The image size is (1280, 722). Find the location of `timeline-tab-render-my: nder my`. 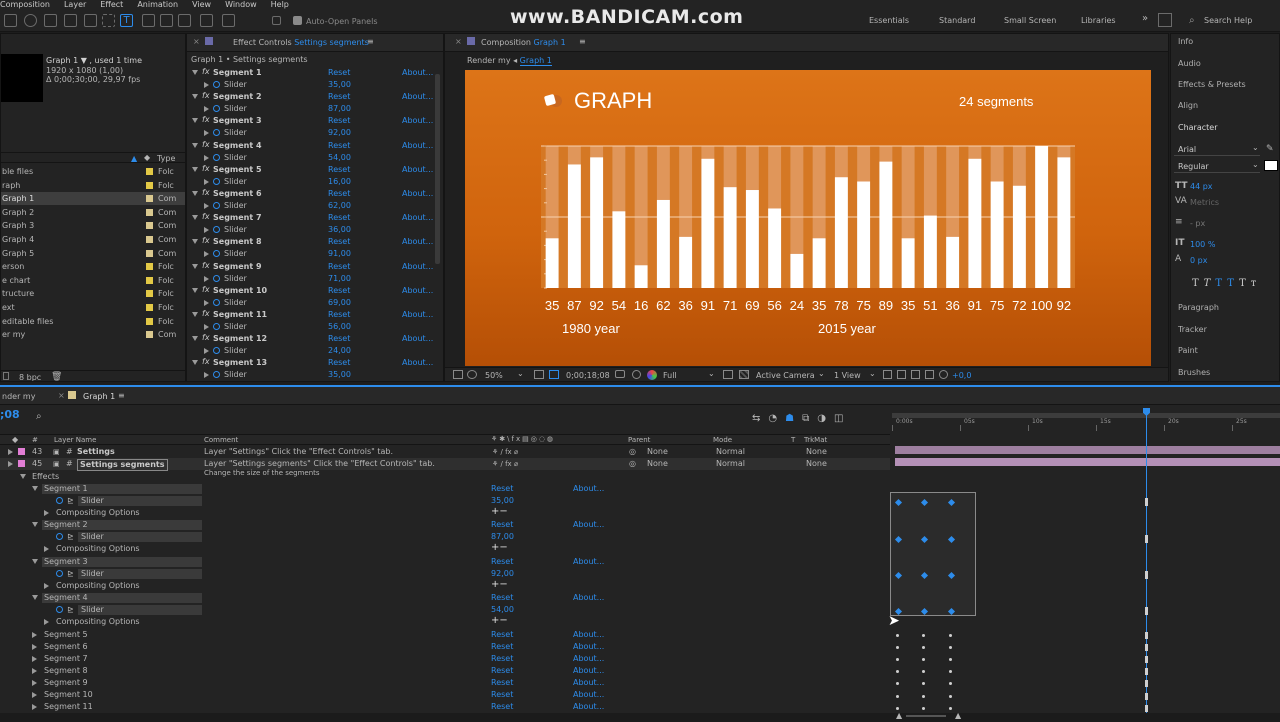

timeline-tab-render-my: nder my is located at coordinates (18, 396).